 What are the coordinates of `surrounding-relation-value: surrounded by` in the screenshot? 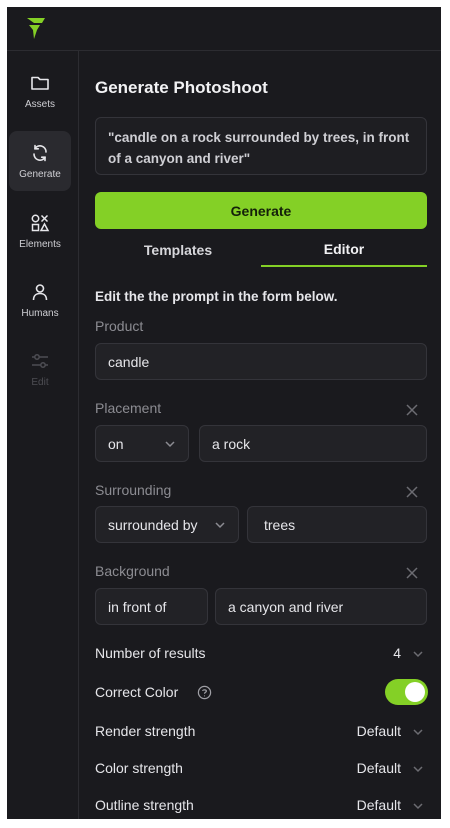 It's located at (153, 524).